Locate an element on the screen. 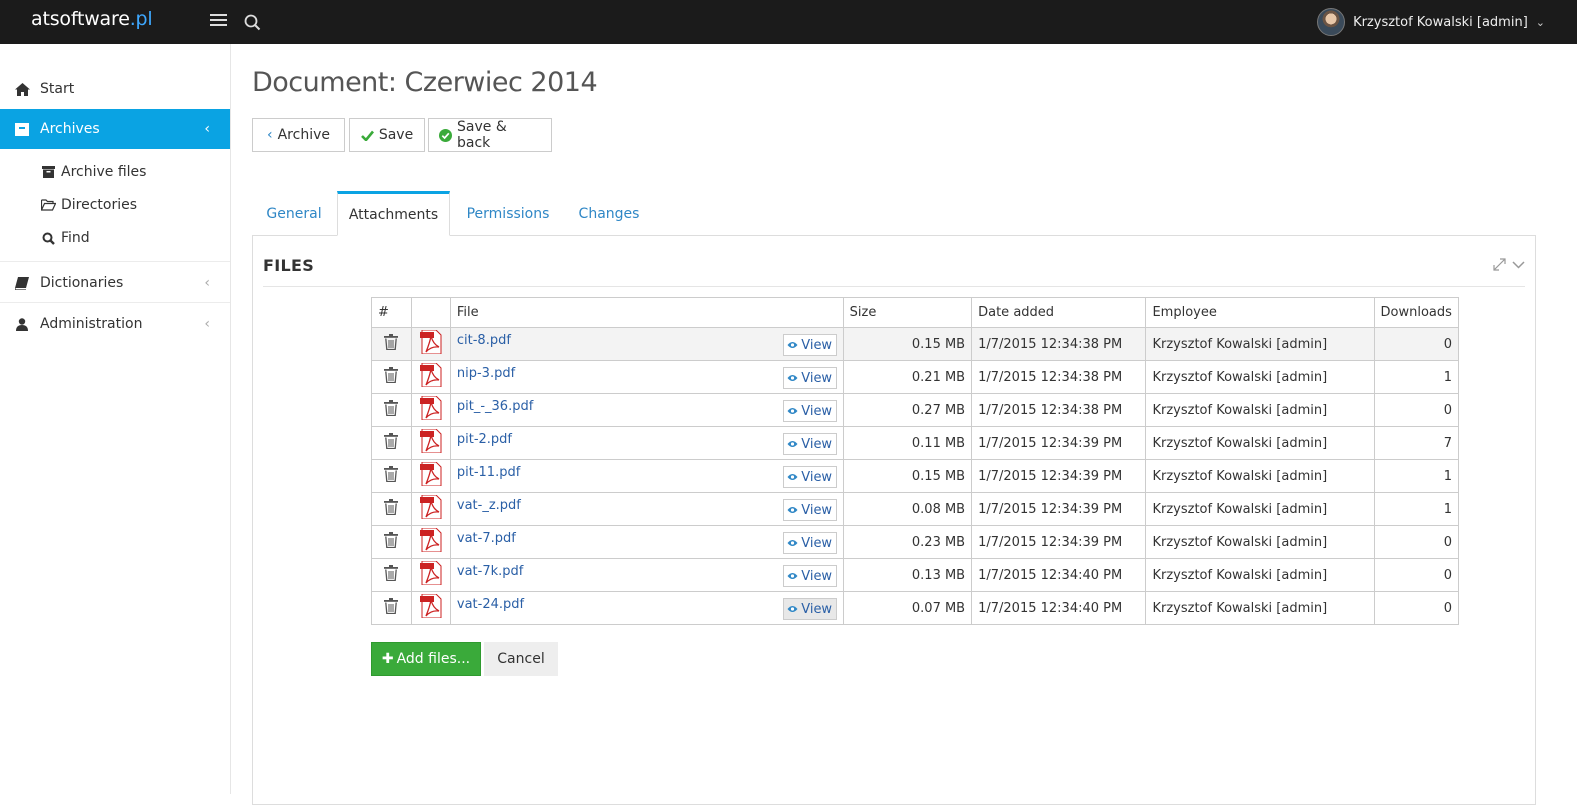 This screenshot has width=1577, height=805. file-link: pit-11.pdf is located at coordinates (488, 472).